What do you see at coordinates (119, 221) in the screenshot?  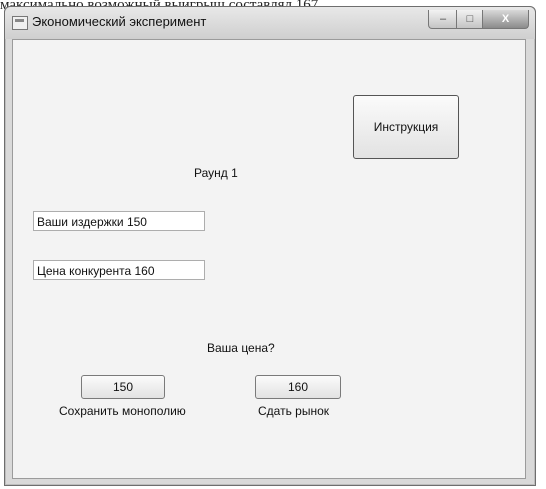 I see `costs-field: Ваши издержки 150` at bounding box center [119, 221].